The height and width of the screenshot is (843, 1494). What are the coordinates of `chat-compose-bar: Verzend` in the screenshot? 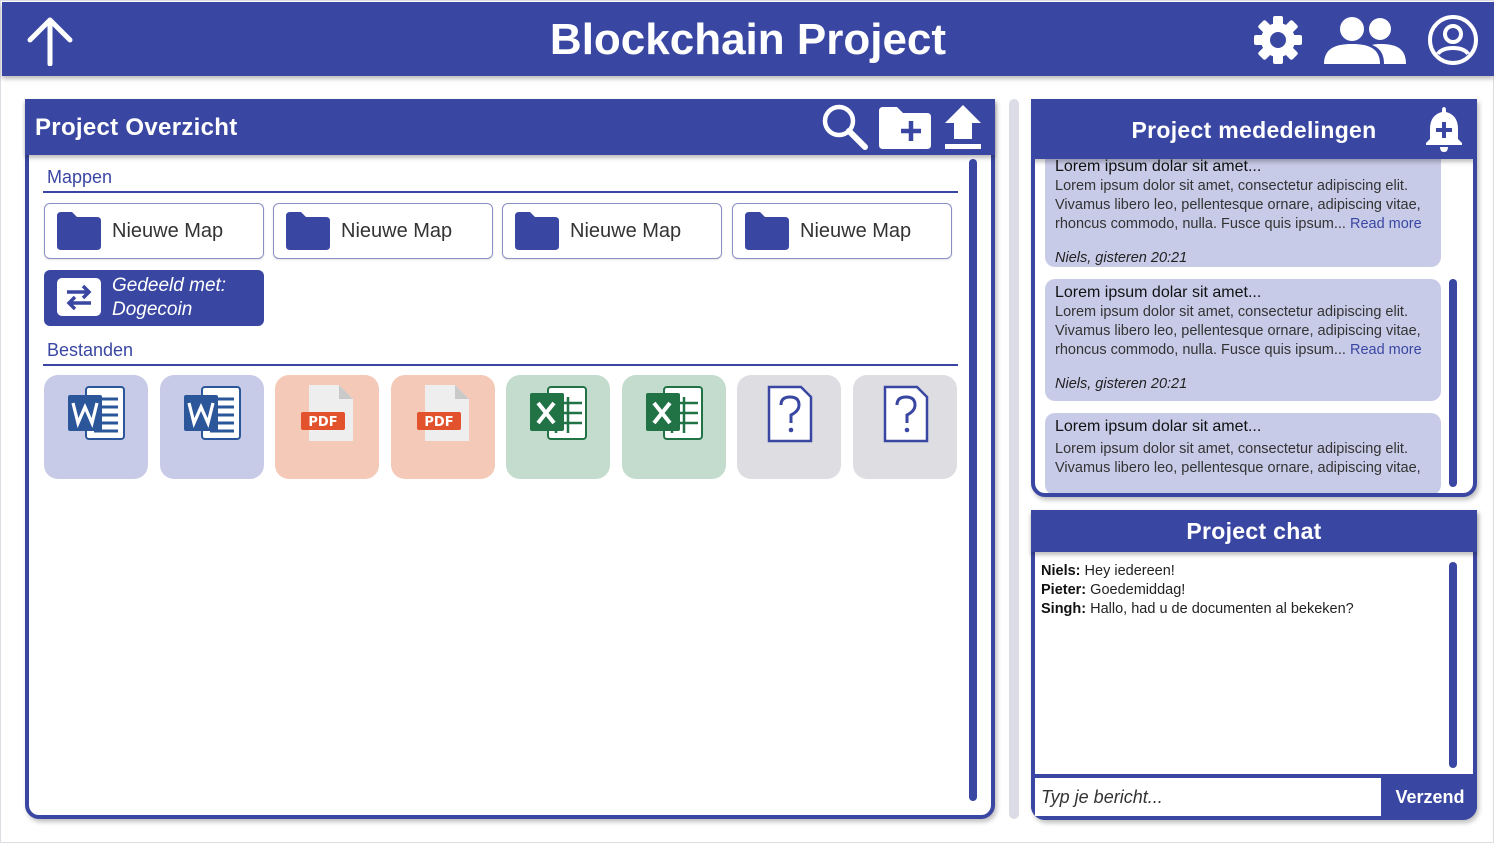 It's located at (1254, 797).